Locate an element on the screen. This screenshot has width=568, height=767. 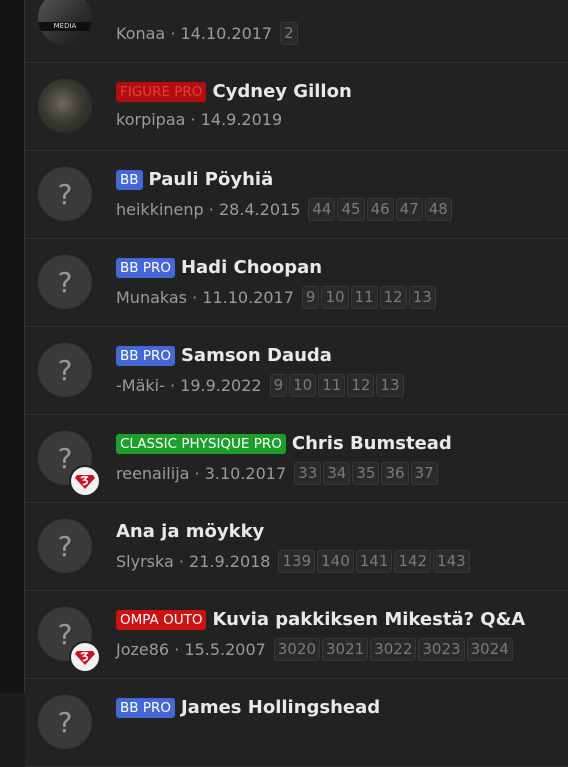
thread-date: 3.10.2017 is located at coordinates (245, 473).